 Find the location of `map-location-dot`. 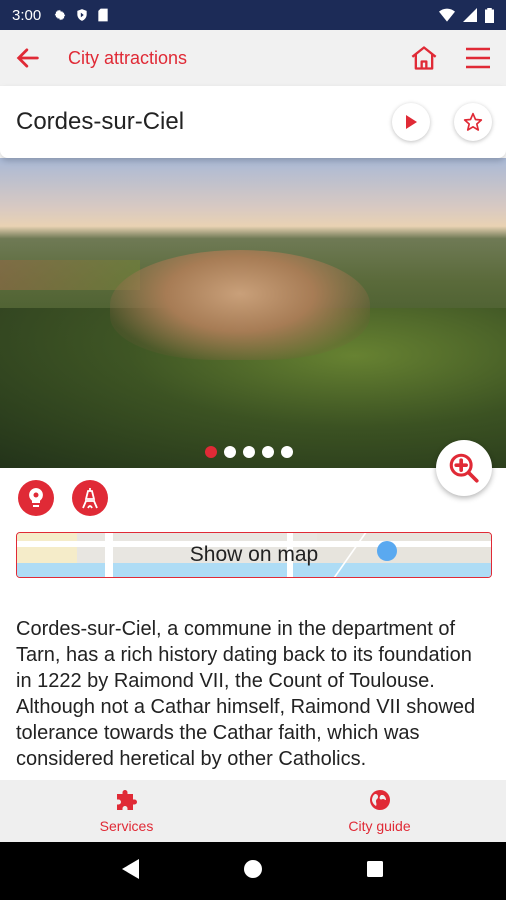

map-location-dot is located at coordinates (387, 551).